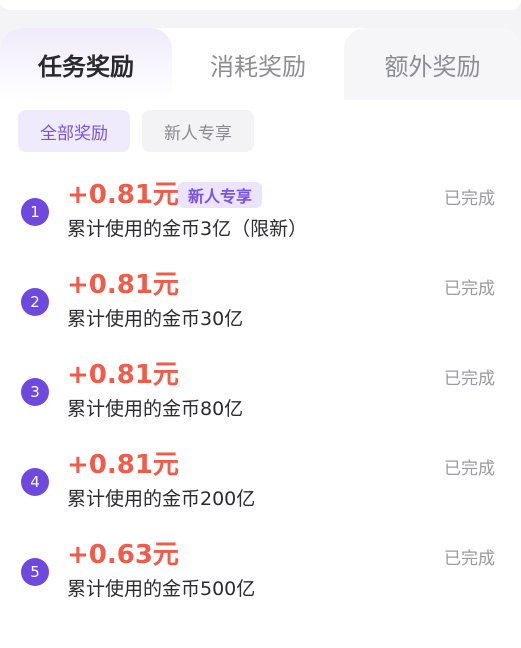 The height and width of the screenshot is (648, 521). I want to click on index-badge: 3, so click(35, 392).